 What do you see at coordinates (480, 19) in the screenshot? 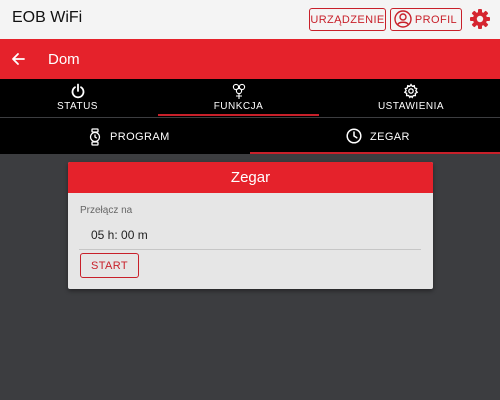
I see `settings-gear-icon` at bounding box center [480, 19].